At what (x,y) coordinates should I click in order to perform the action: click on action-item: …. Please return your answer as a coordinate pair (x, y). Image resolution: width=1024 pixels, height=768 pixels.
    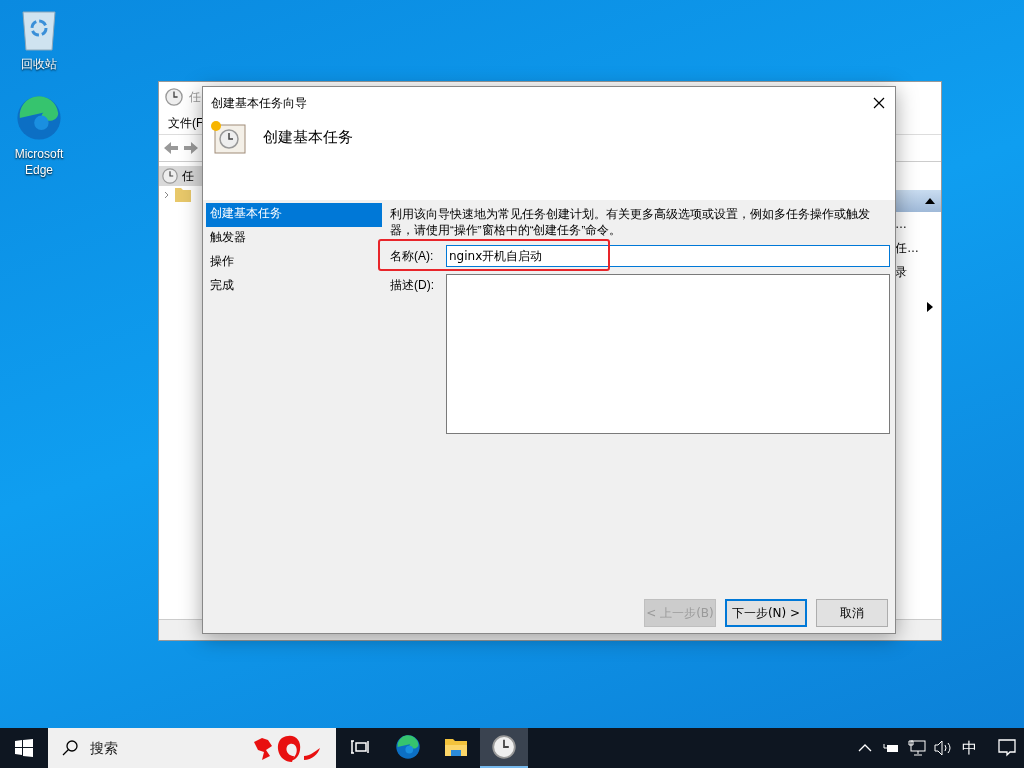
    Looking at the image, I should click on (918, 224).